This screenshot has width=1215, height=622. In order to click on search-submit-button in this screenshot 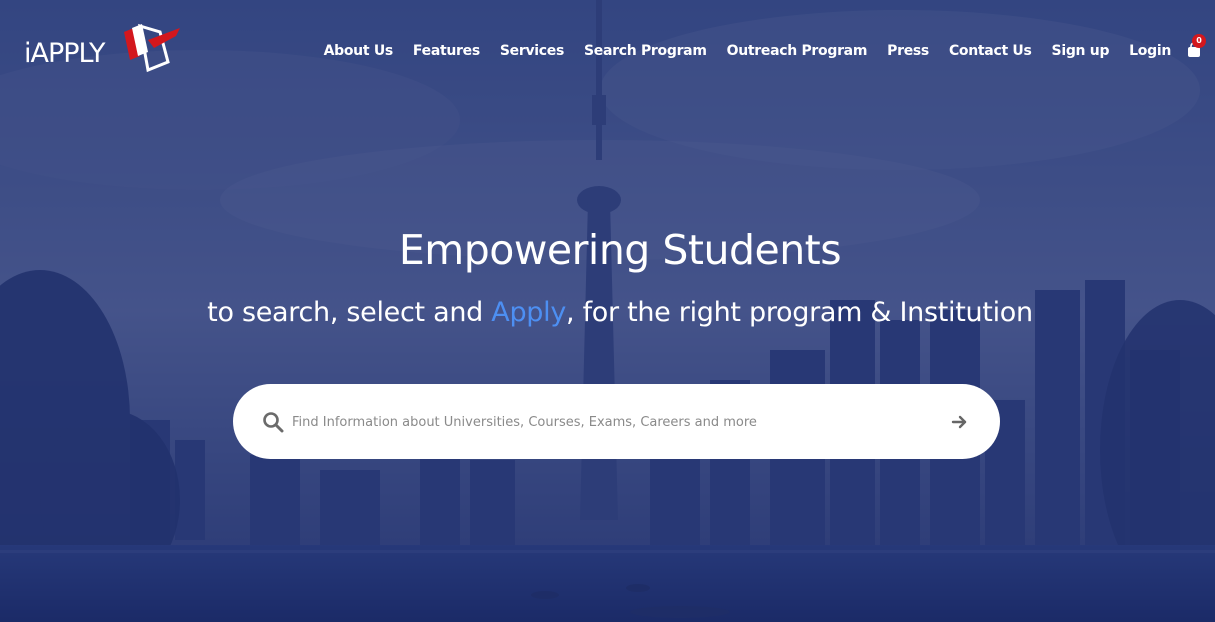, I will do `click(960, 422)`.